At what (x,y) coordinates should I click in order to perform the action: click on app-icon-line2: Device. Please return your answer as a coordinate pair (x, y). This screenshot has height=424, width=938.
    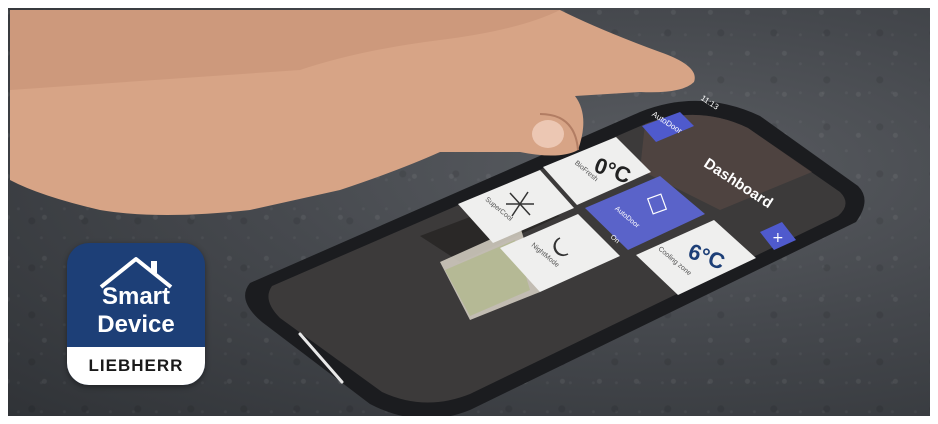
    Looking at the image, I should click on (136, 324).